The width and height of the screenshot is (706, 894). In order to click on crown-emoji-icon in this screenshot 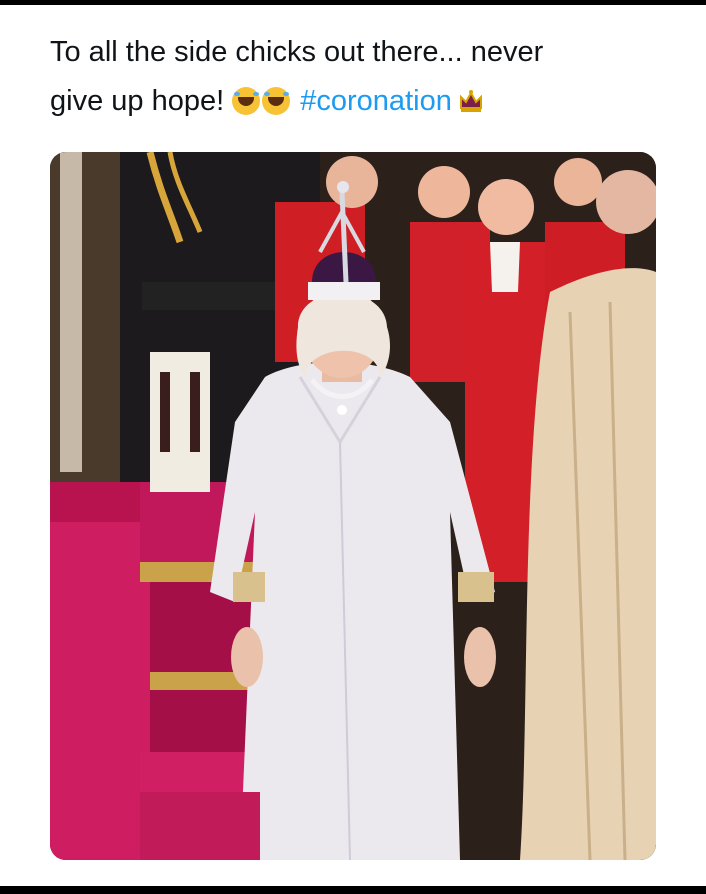, I will do `click(471, 105)`.